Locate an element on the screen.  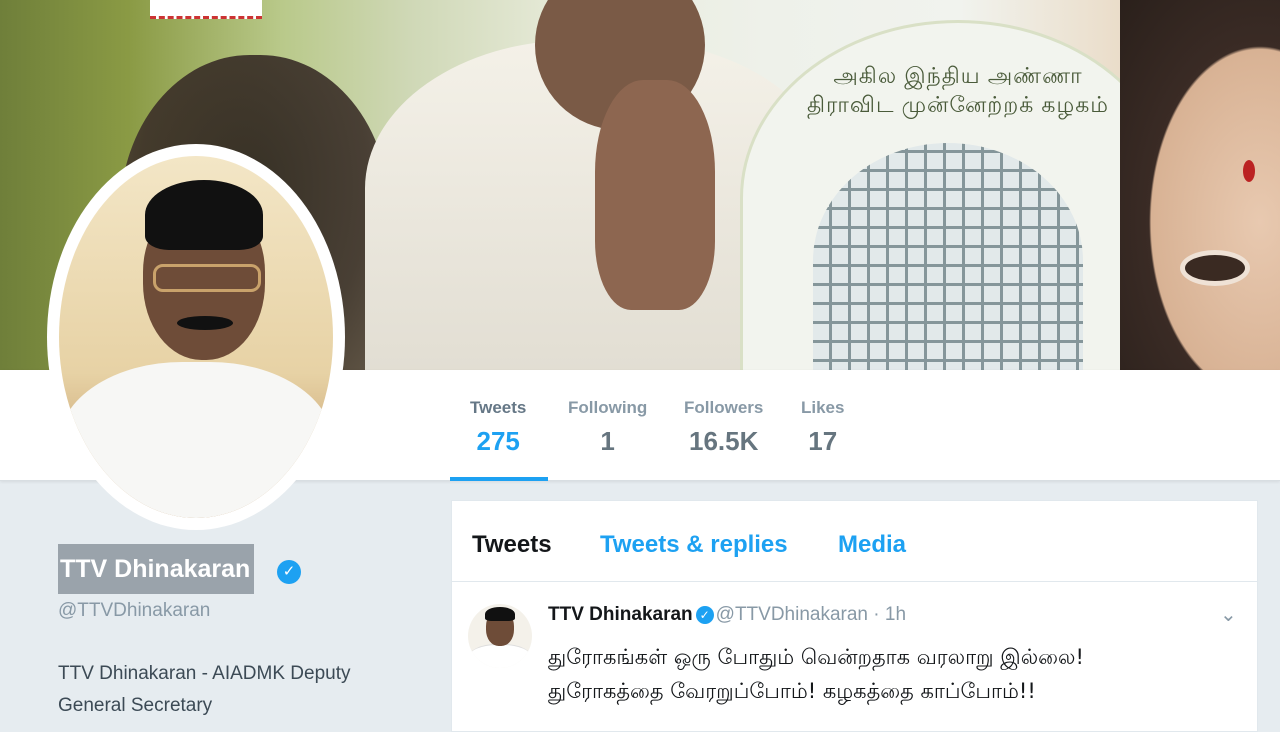
stat-followers-value: 16.5K is located at coordinates (723, 441).